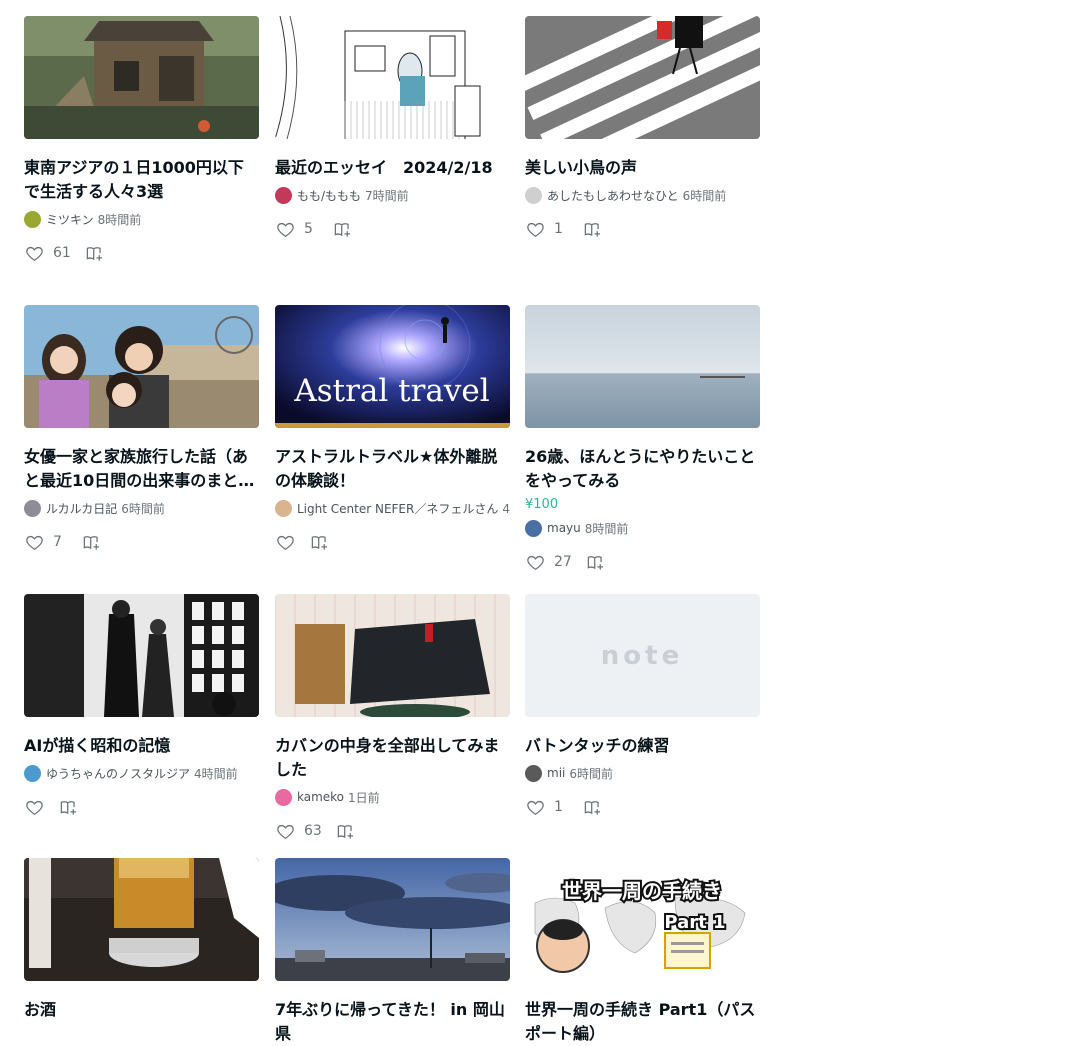 The image size is (1080, 1046). I want to click on card-title: 最近のエッセイ 2024/2/18, so click(392, 168).